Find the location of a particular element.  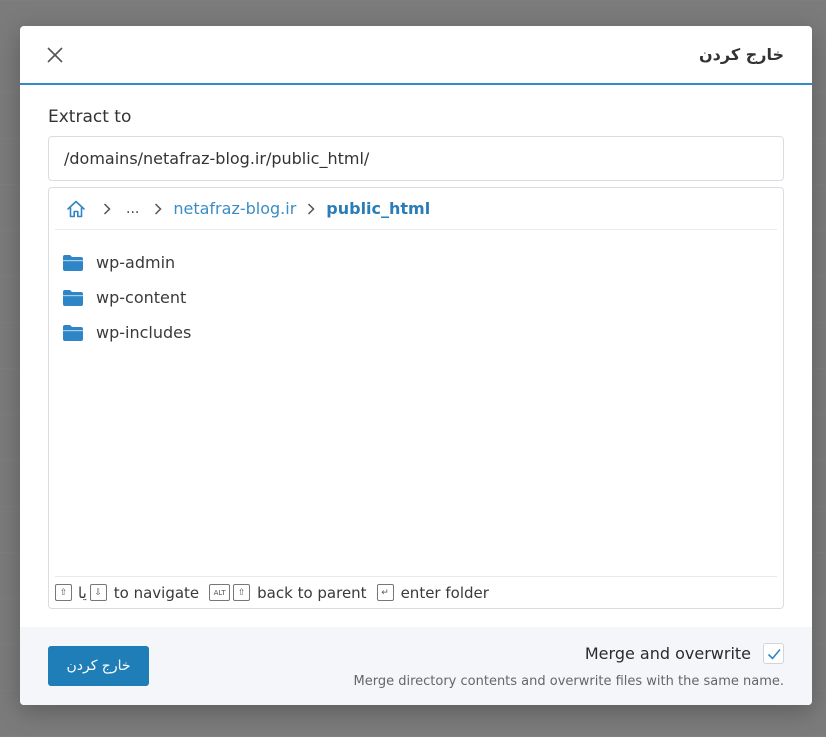

hint-navigate: to navigate is located at coordinates (156, 592).